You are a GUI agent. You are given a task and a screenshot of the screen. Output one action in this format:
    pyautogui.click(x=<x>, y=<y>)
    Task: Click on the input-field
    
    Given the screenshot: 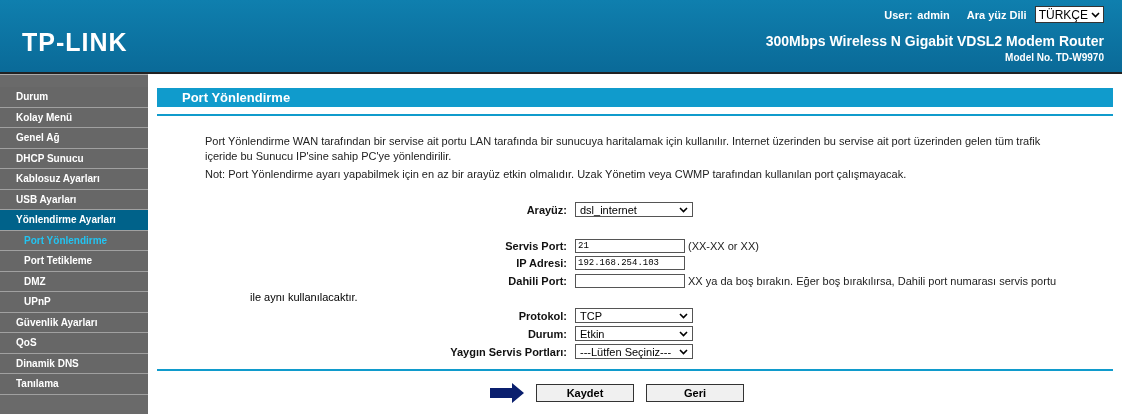 What is the action you would take?
    pyautogui.click(x=630, y=281)
    